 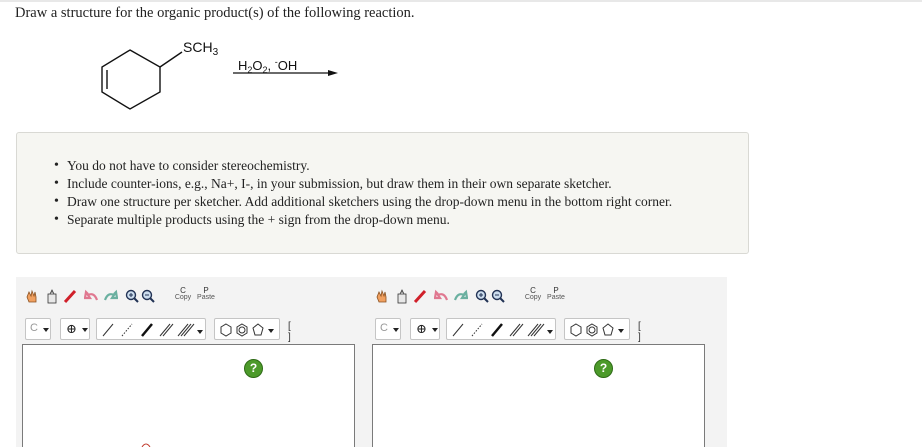 I want to click on sketcher-1: C Copy P Paste C ⊕ [] ?, so click(x=188, y=362).